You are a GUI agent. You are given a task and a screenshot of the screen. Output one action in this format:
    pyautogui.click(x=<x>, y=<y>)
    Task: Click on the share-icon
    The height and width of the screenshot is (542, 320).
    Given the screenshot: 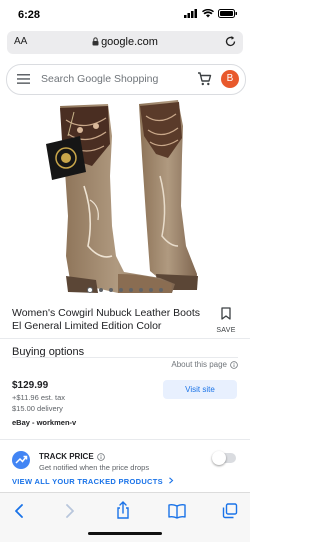 What is the action you would take?
    pyautogui.click(x=123, y=510)
    